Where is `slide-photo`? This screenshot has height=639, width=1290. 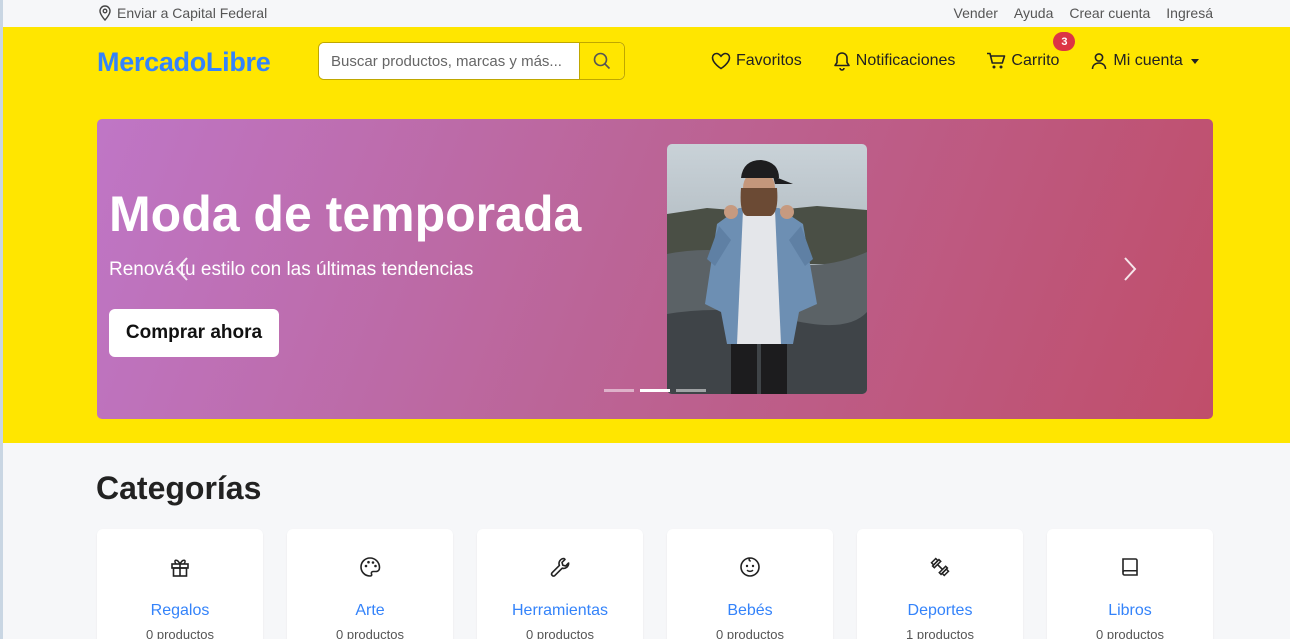
slide-photo is located at coordinates (767, 269).